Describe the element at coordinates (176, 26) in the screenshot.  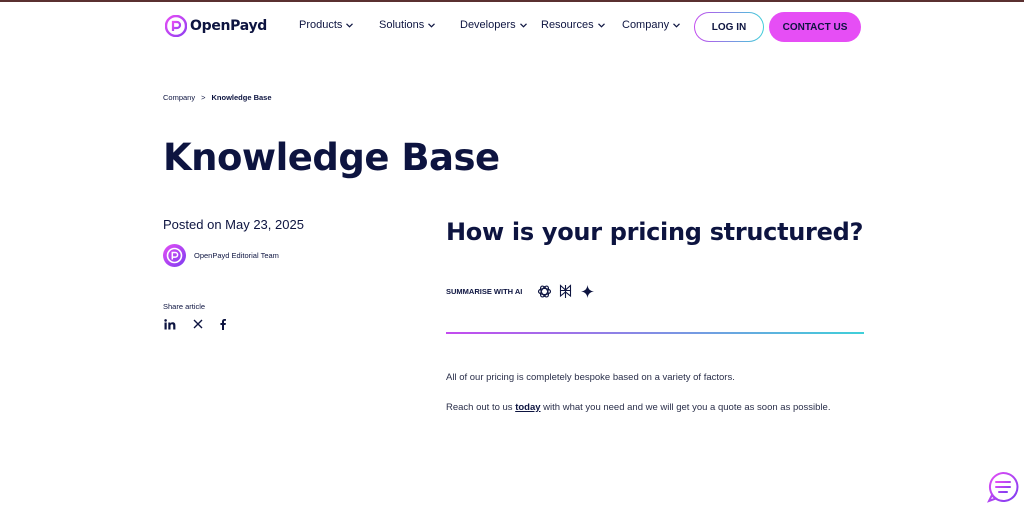
I see `openpayd-logo-icon` at that location.